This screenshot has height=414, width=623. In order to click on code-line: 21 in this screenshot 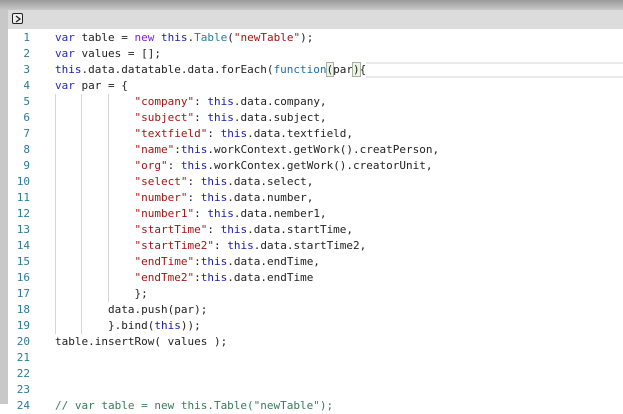, I will do `click(315, 358)`.